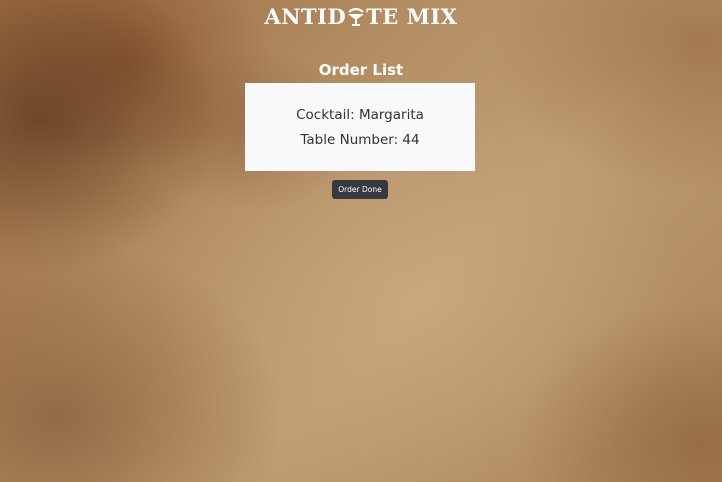 The image size is (722, 482). Describe the element at coordinates (305, 16) in the screenshot. I see `brand-text-left: ANTID` at that location.